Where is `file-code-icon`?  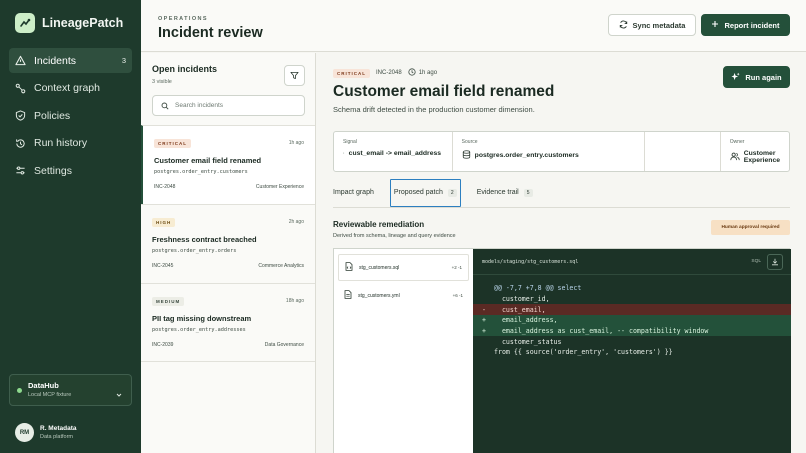
file-code-icon is located at coordinates (349, 267).